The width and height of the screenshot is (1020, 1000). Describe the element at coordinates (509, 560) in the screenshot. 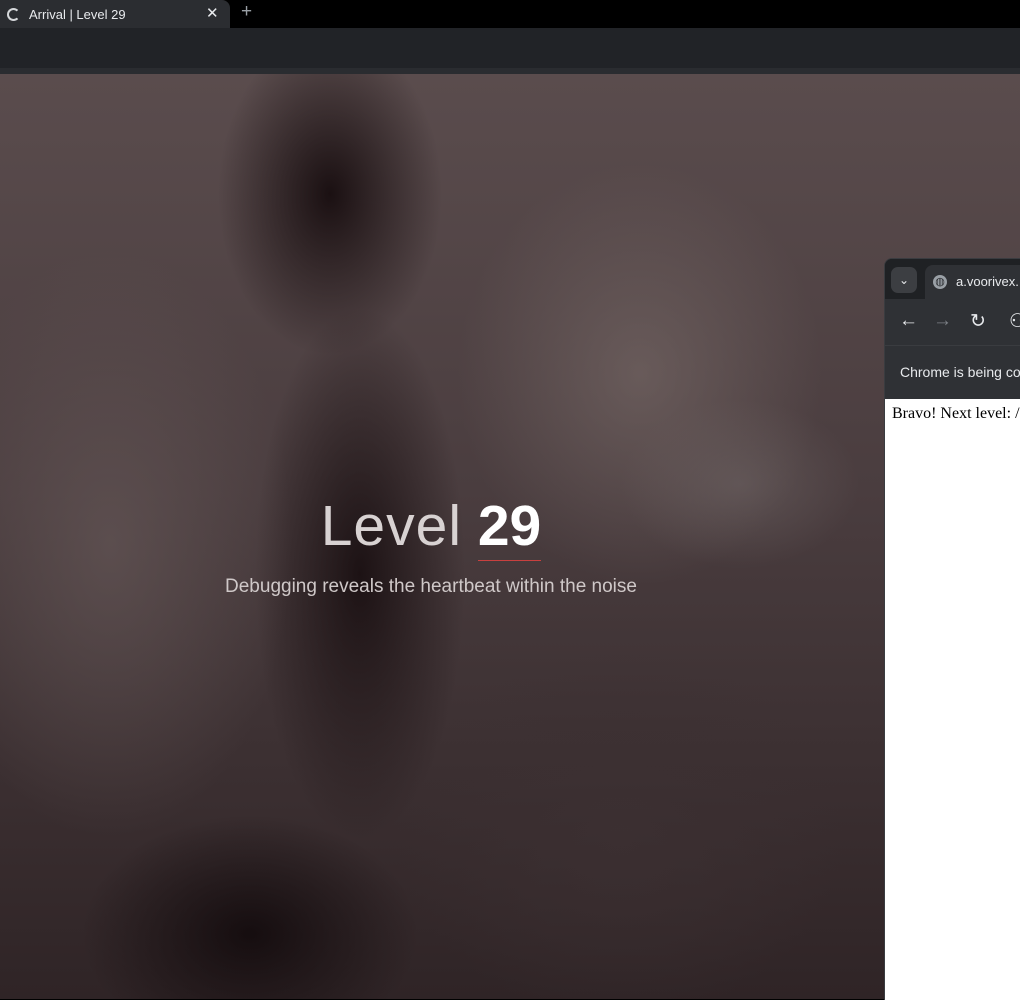

I see `level-underline` at that location.